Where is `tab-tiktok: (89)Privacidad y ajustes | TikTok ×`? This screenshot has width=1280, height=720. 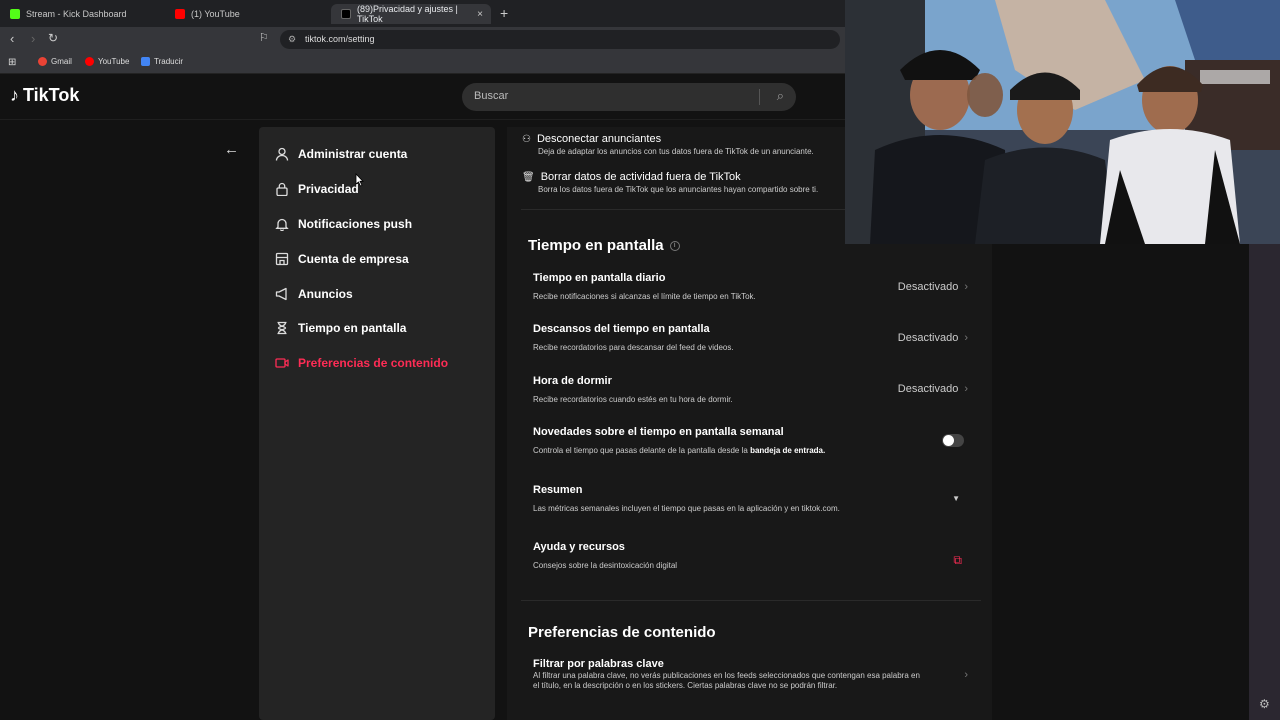 tab-tiktok: (89)Privacidad y ajustes | TikTok × is located at coordinates (411, 14).